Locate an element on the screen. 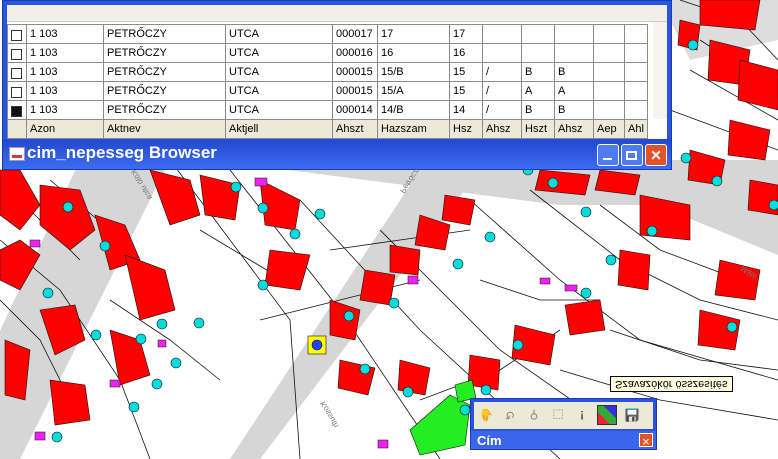 Image resolution: width=778 pixels, height=459 pixels. save-tool-icon: 💾 is located at coordinates (632, 415).